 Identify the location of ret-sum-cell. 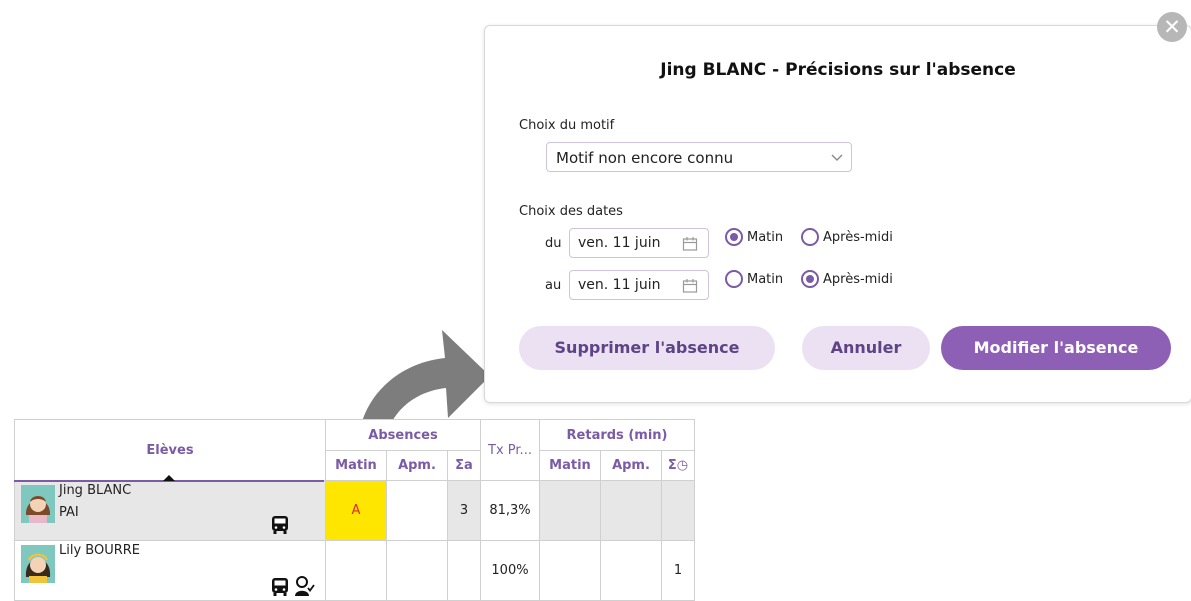
(678, 510).